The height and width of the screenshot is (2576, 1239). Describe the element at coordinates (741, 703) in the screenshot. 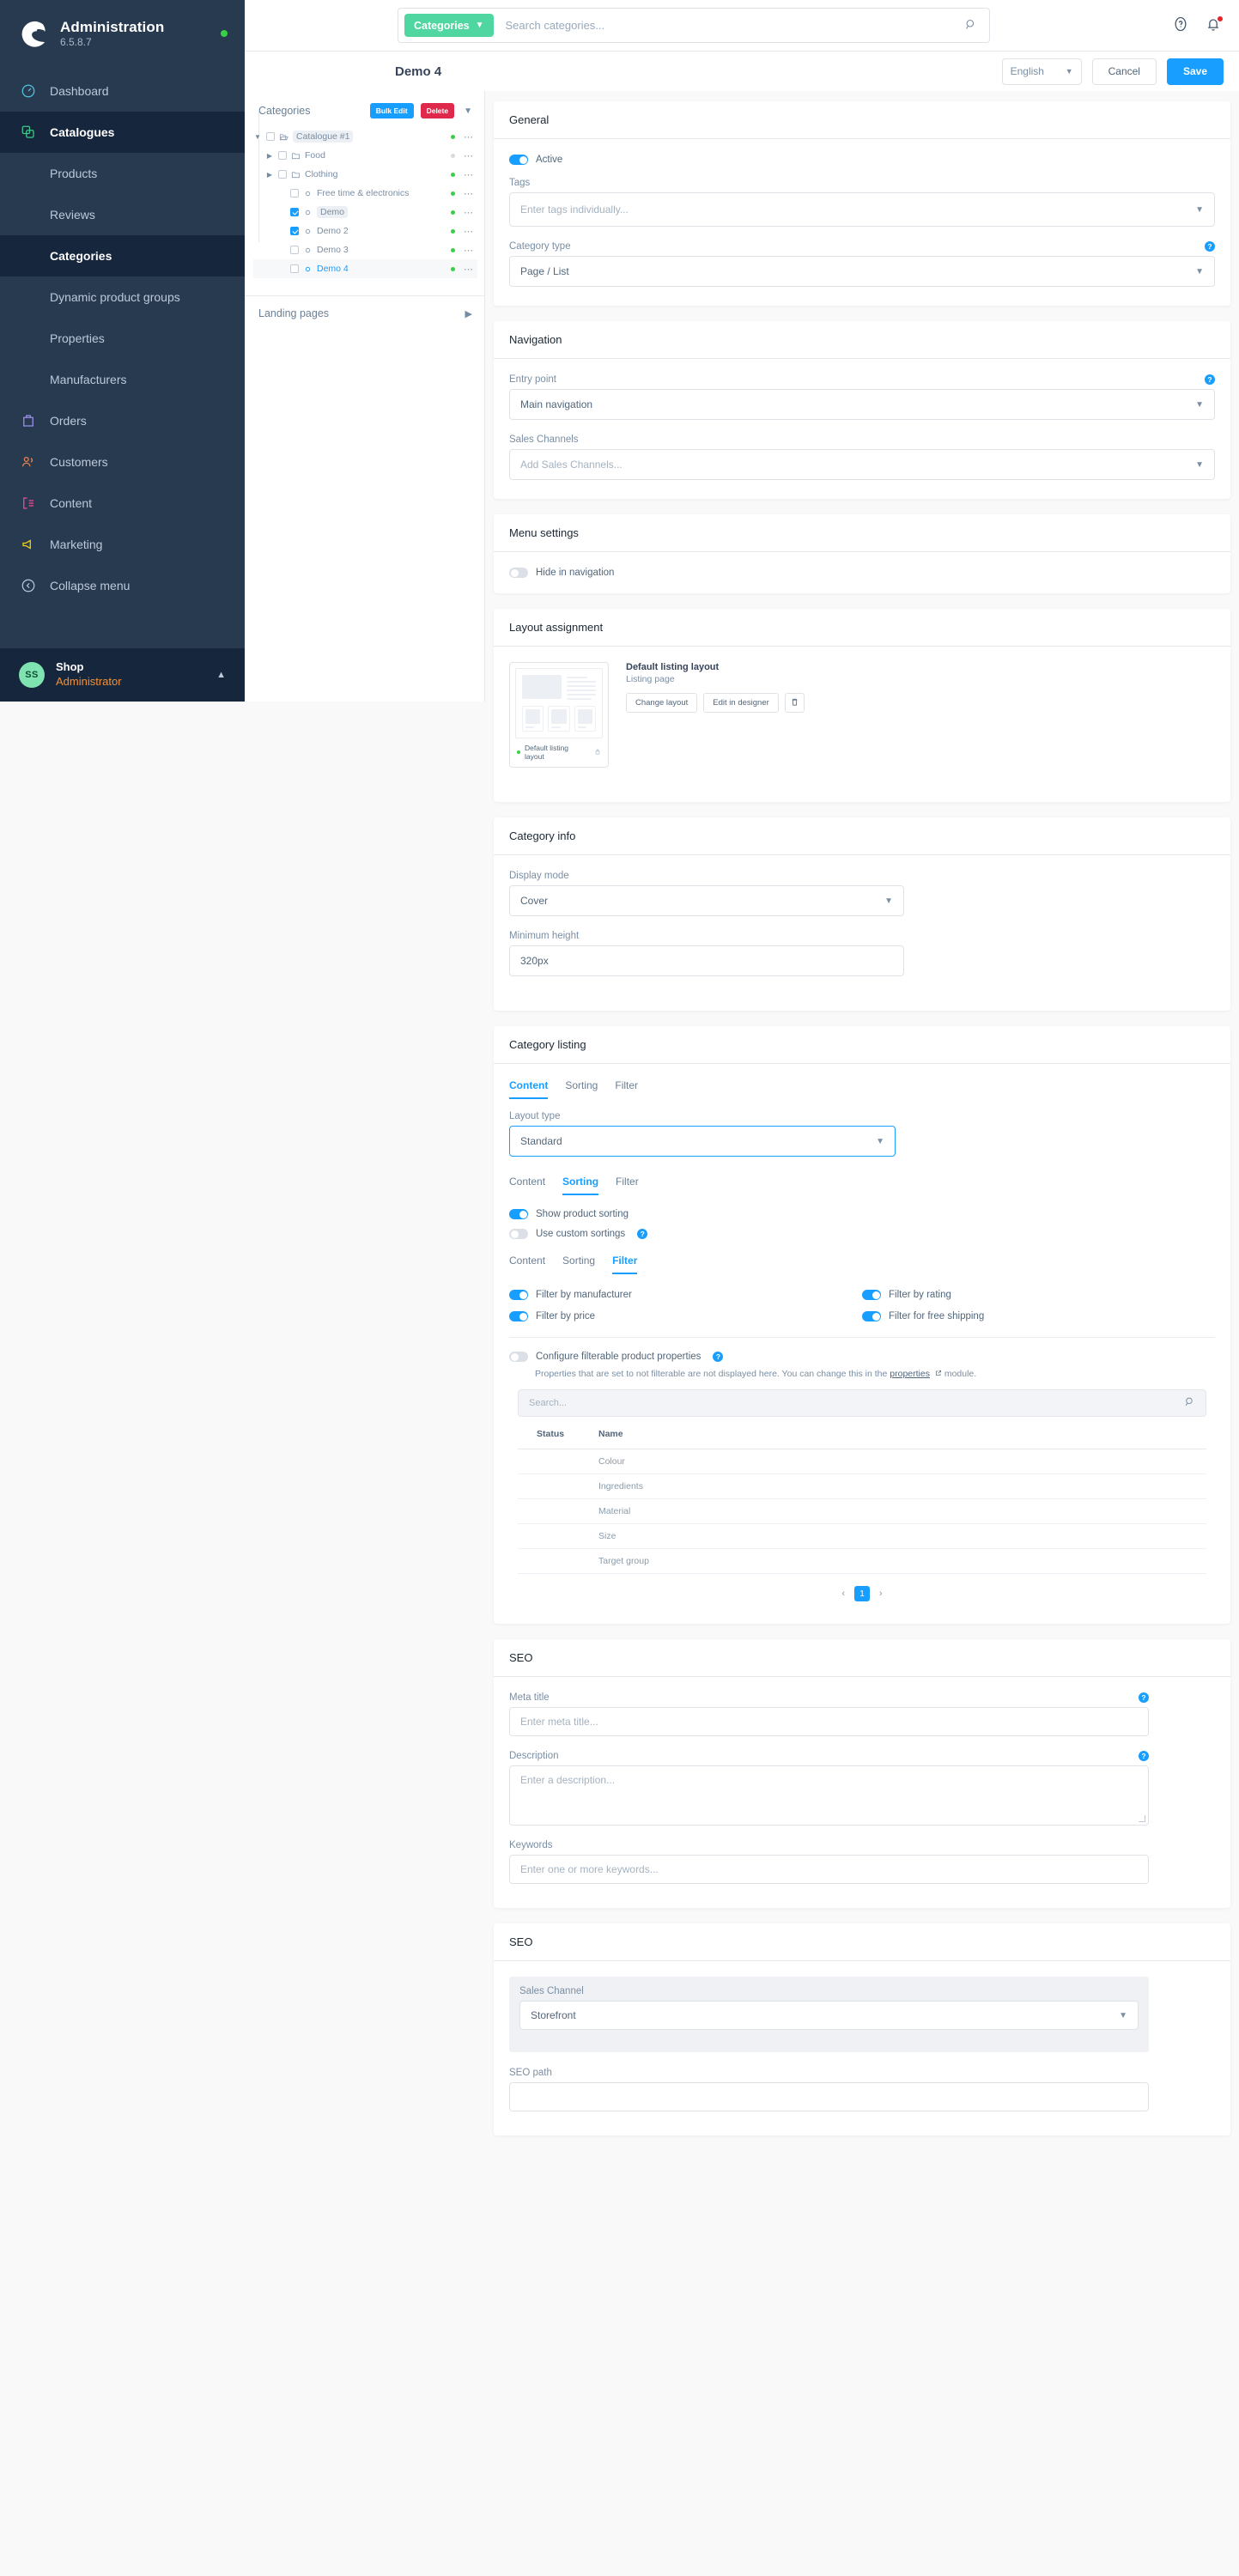

I see `edit-in-designer-button: Edit in designer` at that location.